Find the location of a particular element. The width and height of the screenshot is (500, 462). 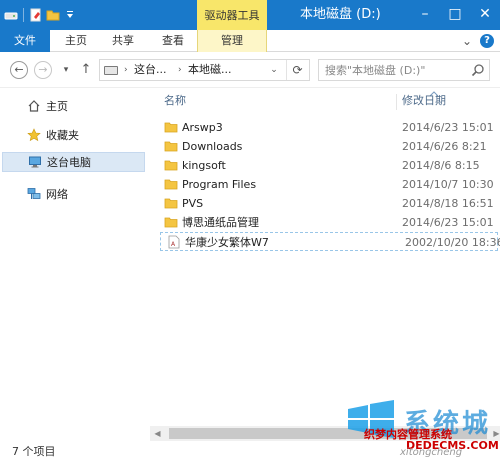

tab-view: 查看 is located at coordinates (173, 41).